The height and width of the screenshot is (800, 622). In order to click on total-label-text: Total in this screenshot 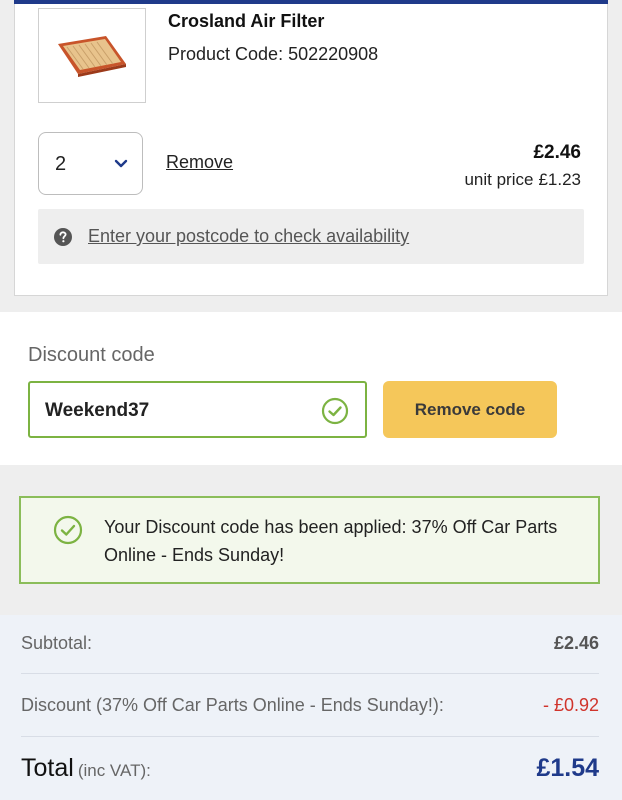, I will do `click(47, 768)`.